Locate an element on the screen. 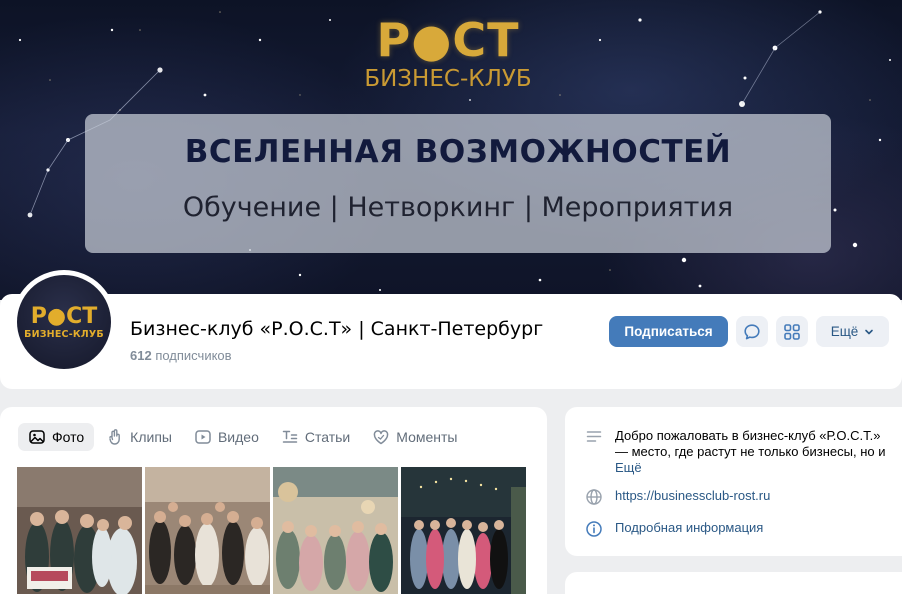  cover-logo: Р●СТ БИЗНЕС-КЛУБ is located at coordinates (448, 52).